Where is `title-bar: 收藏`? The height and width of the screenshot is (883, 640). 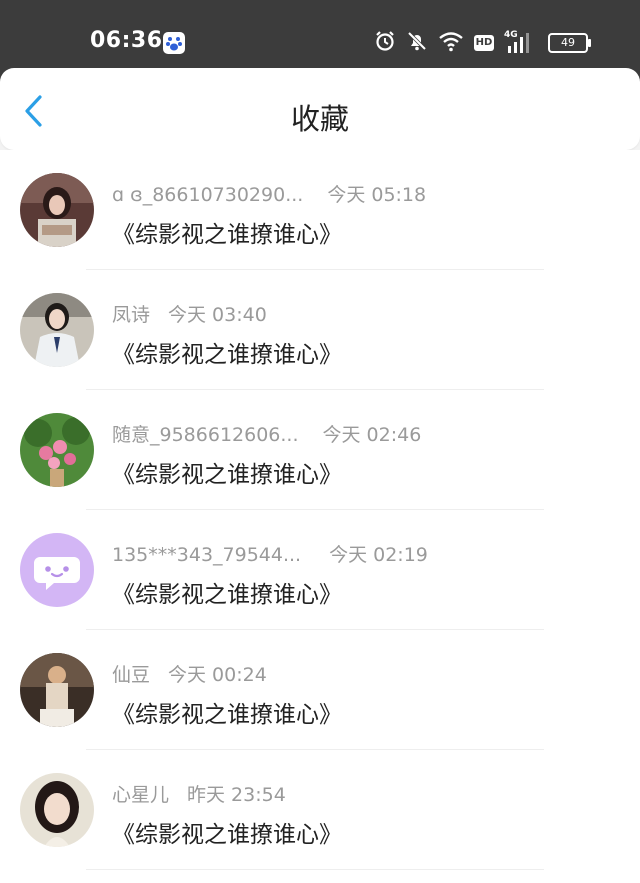
title-bar: 收藏 is located at coordinates (320, 109).